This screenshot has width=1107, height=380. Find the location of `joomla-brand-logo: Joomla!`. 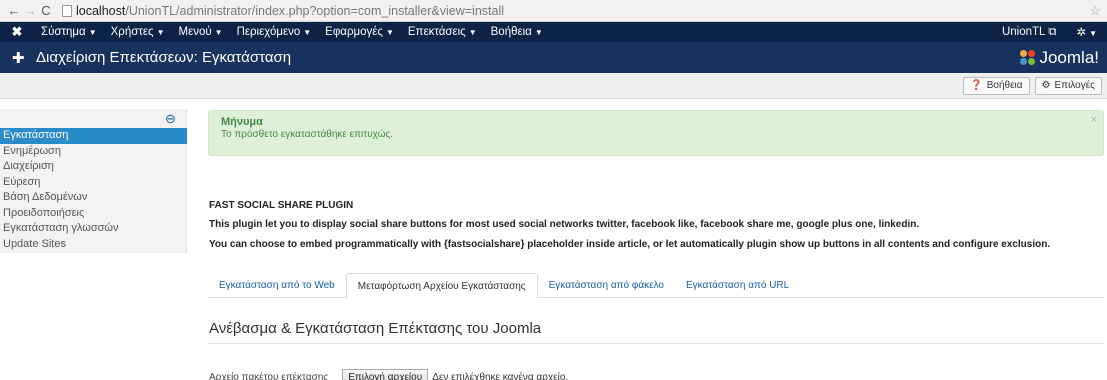

joomla-brand-logo: Joomla! is located at coordinates (1059, 58).